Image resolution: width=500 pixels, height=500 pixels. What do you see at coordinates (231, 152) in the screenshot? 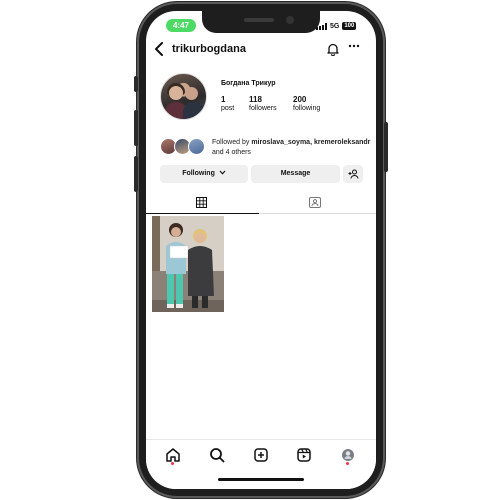
I see `followed-by-suffix: and 4 others` at bounding box center [231, 152].